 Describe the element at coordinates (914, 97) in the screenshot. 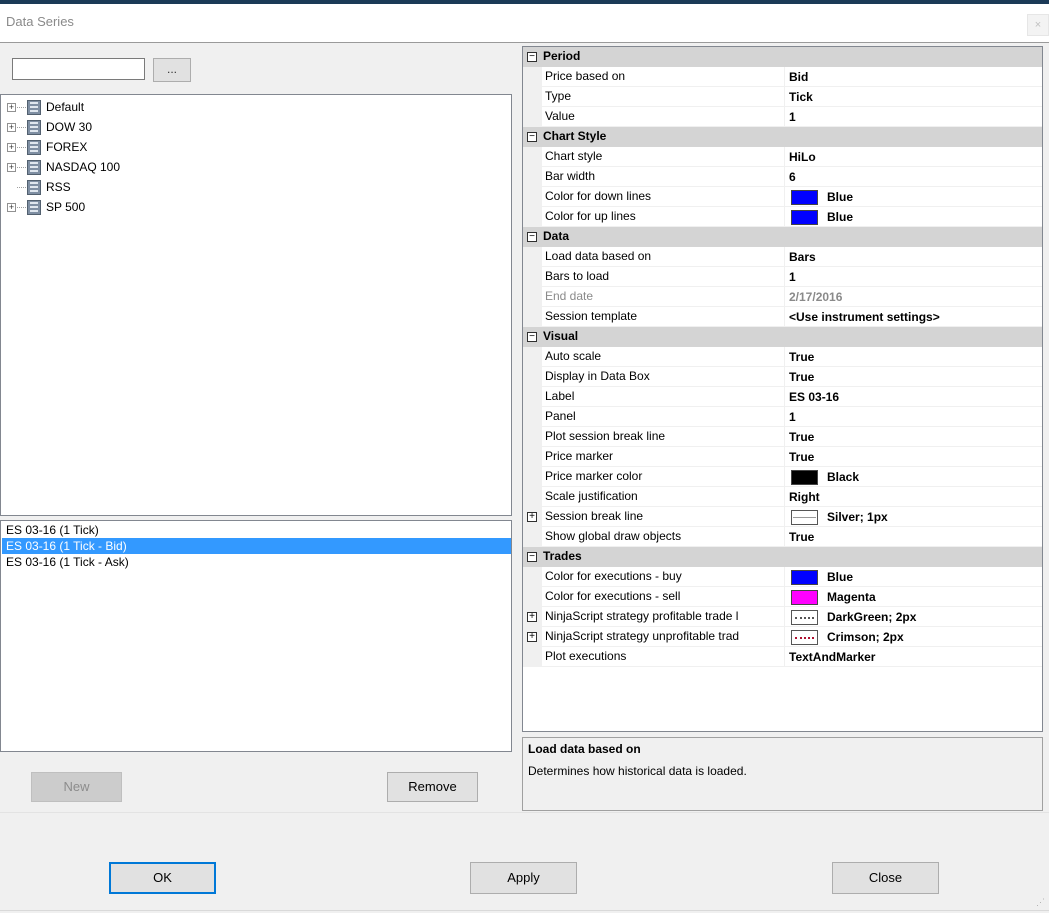

I see `property-value: Tick` at that location.